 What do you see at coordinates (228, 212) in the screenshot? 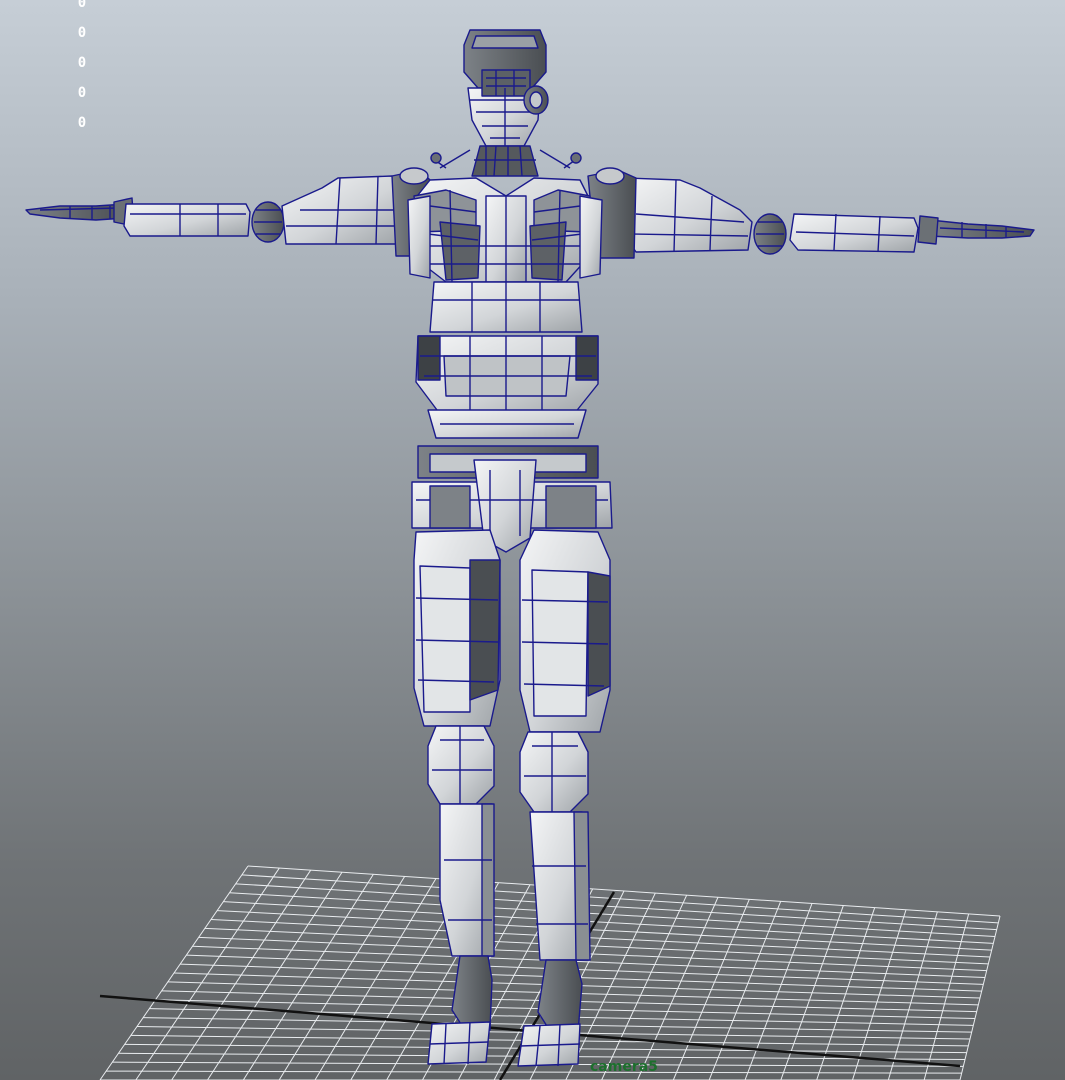
I see `robot-left-arm` at bounding box center [228, 212].